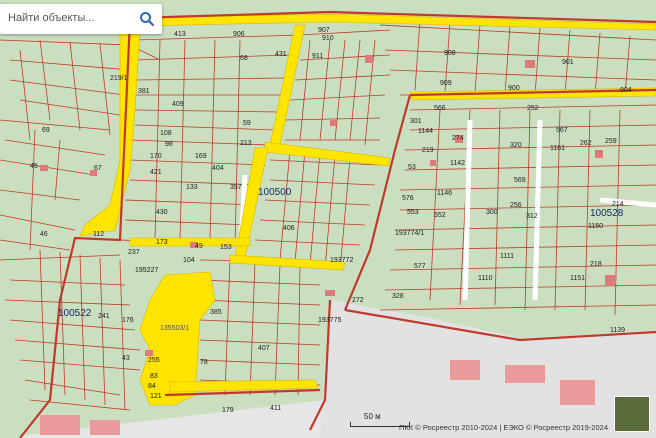  Describe the element at coordinates (457, 163) in the screenshot. I see `parcel-number: 1142` at that location.